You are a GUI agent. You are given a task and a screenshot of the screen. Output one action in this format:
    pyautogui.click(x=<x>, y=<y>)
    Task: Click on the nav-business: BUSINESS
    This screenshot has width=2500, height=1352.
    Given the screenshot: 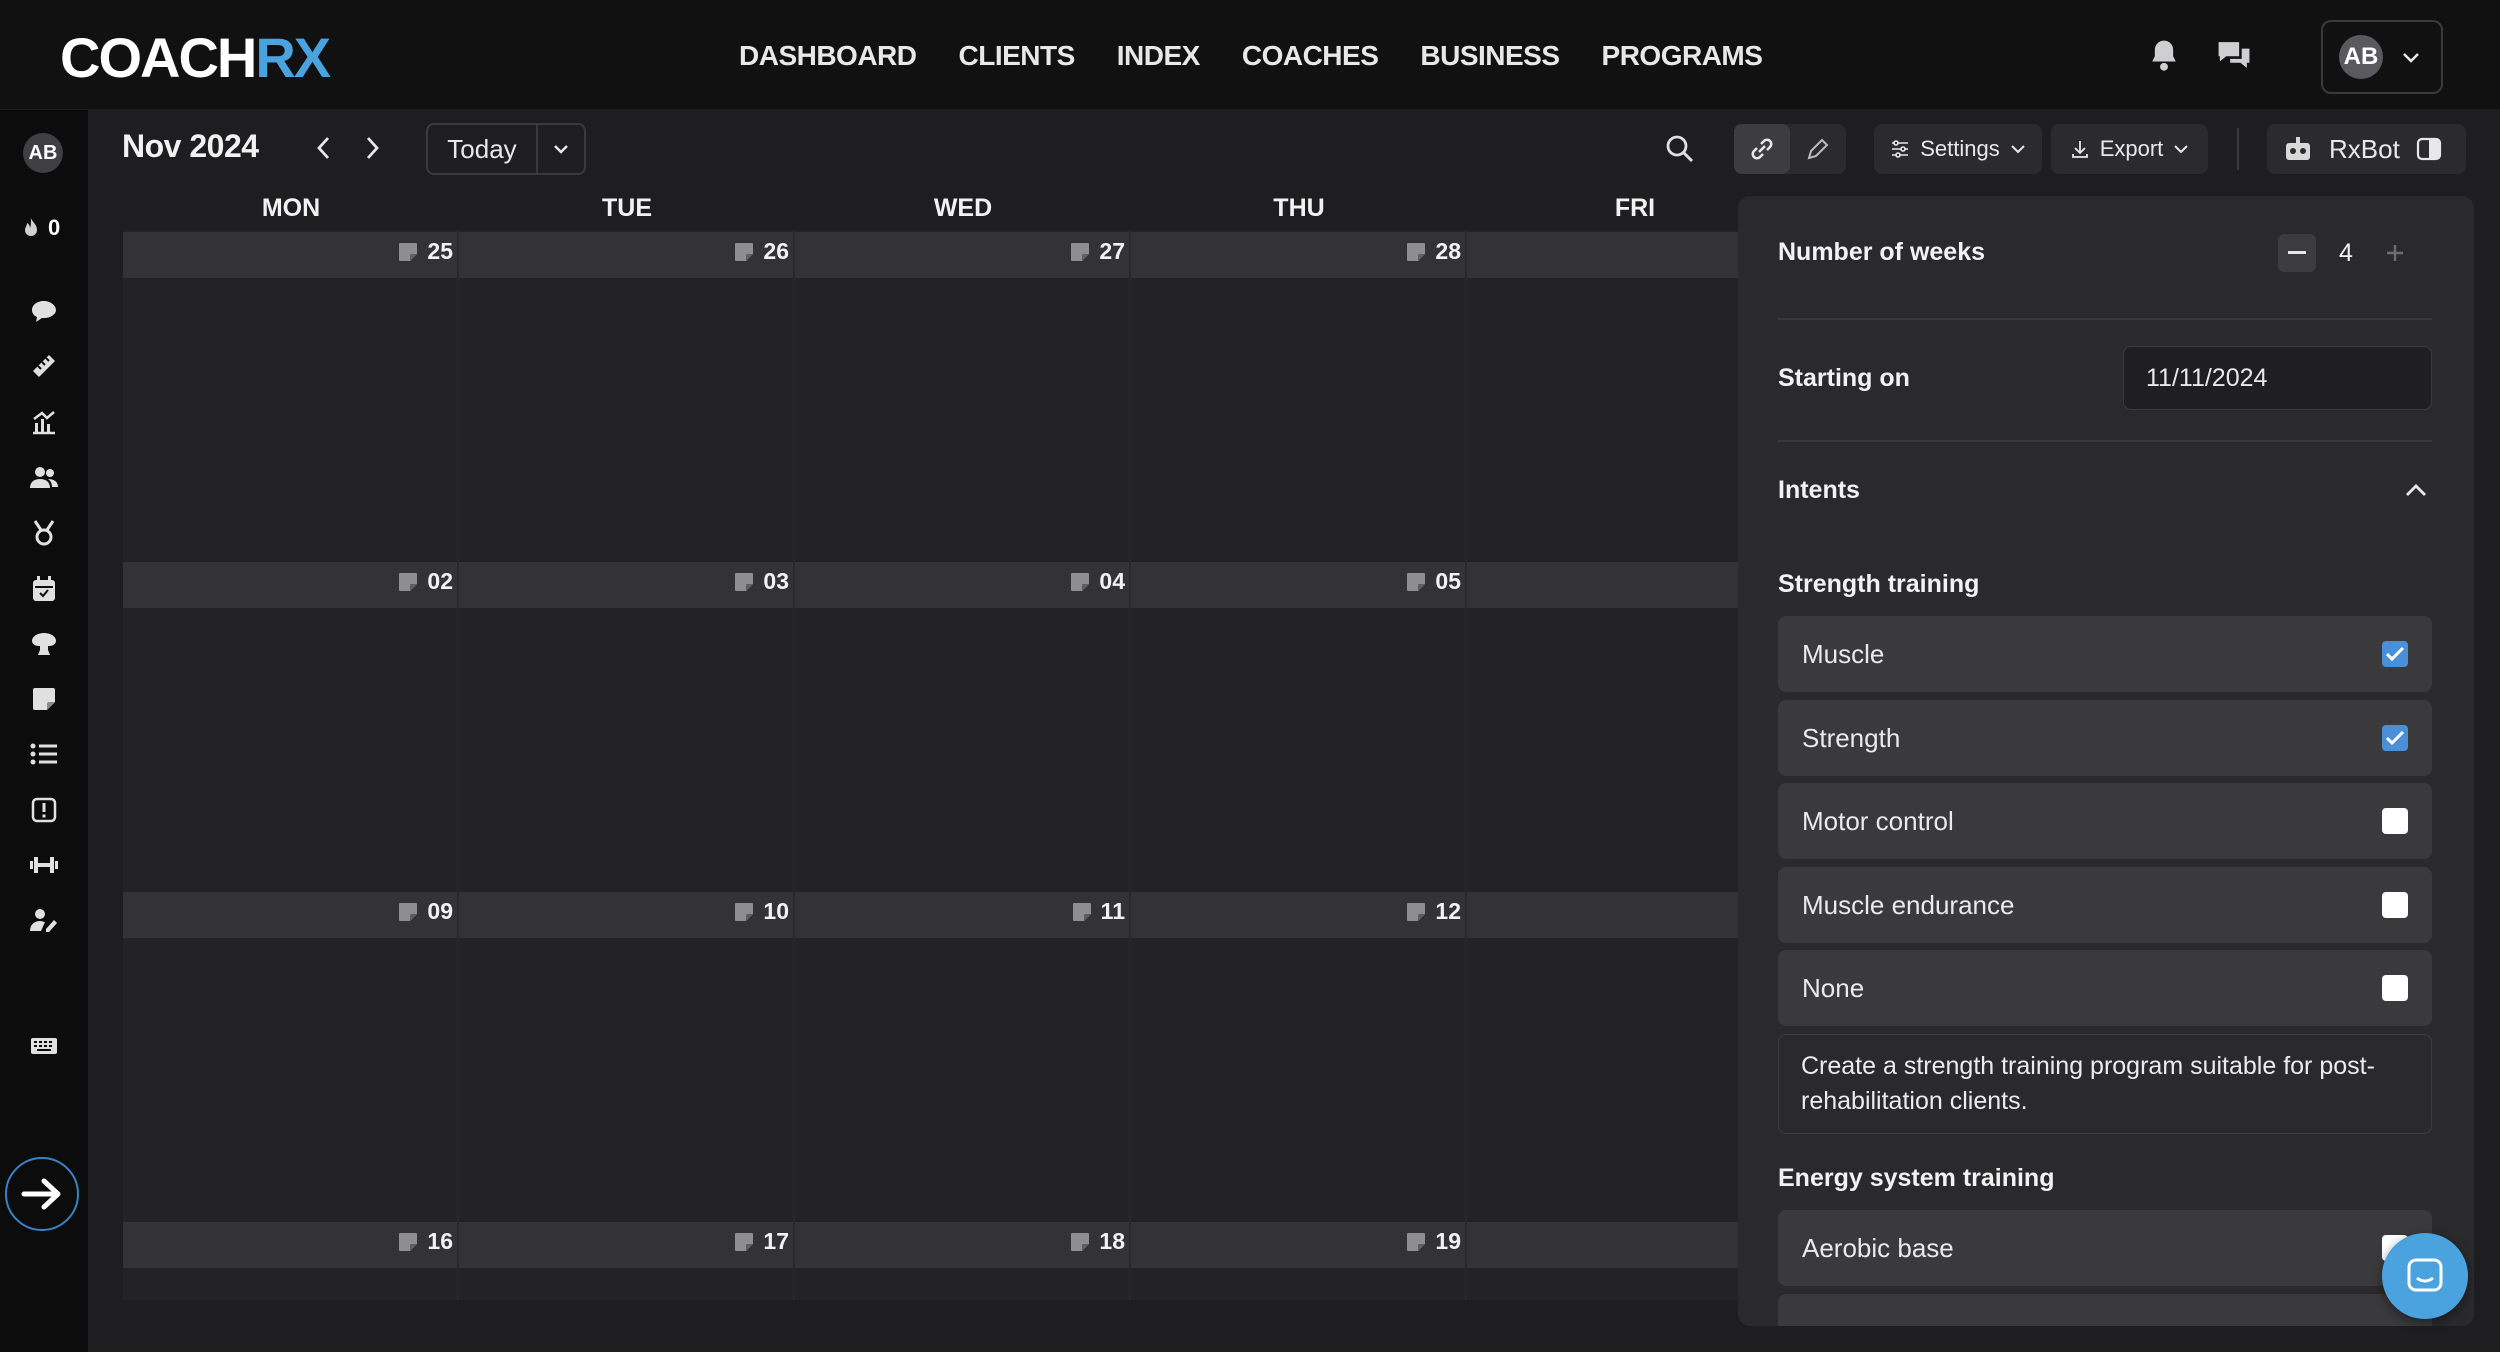 What is the action you would take?
    pyautogui.click(x=1490, y=56)
    